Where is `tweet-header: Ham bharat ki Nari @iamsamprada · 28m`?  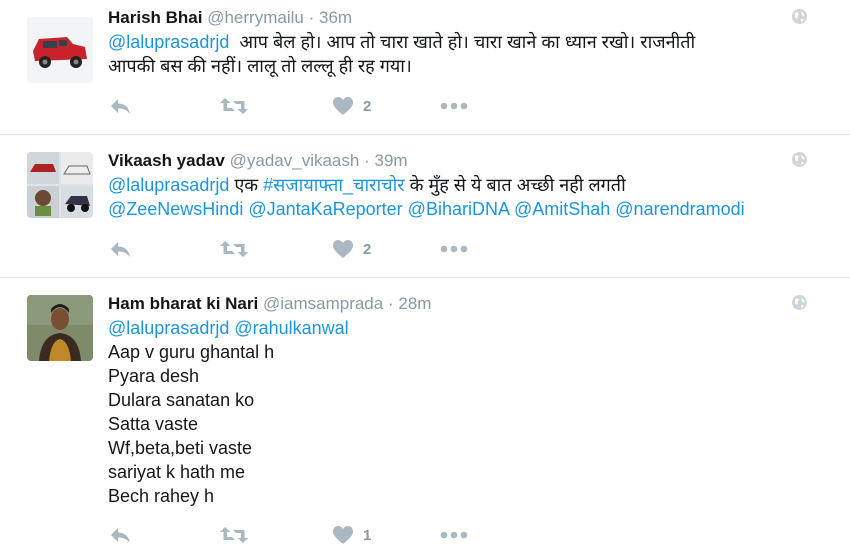
tweet-header: Ham bharat ki Nari @iamsamprada · 28m is located at coordinates (269, 304).